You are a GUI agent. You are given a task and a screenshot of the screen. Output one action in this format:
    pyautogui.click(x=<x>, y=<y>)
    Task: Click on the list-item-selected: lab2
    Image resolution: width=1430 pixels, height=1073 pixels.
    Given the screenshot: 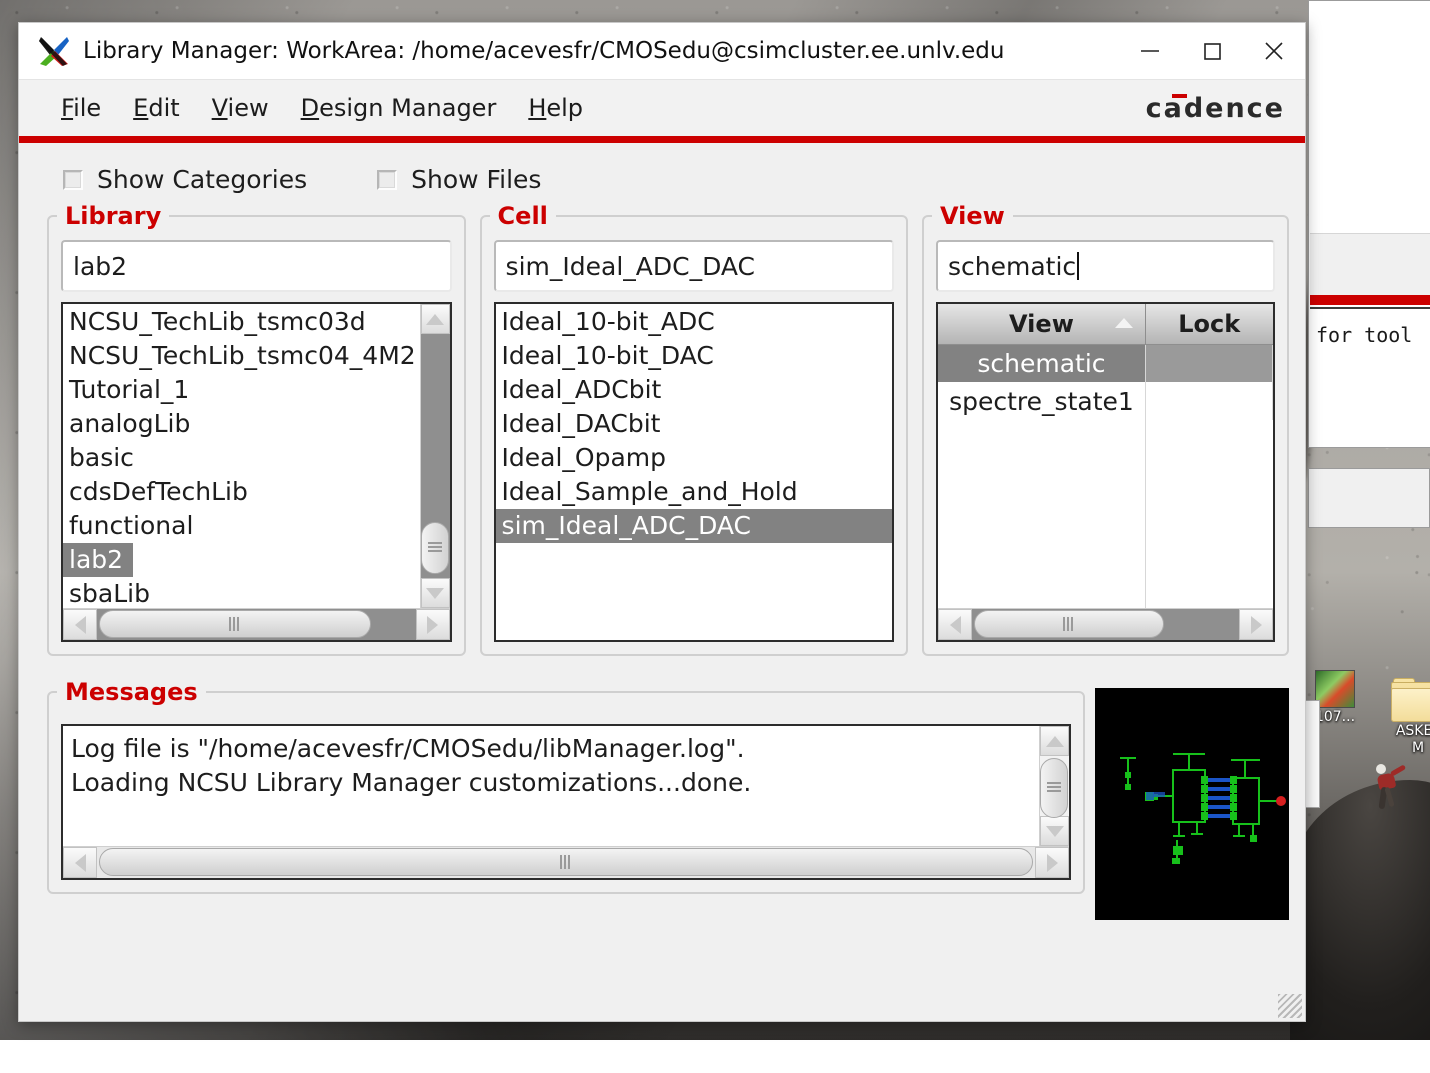 What is the action you would take?
    pyautogui.click(x=98, y=560)
    